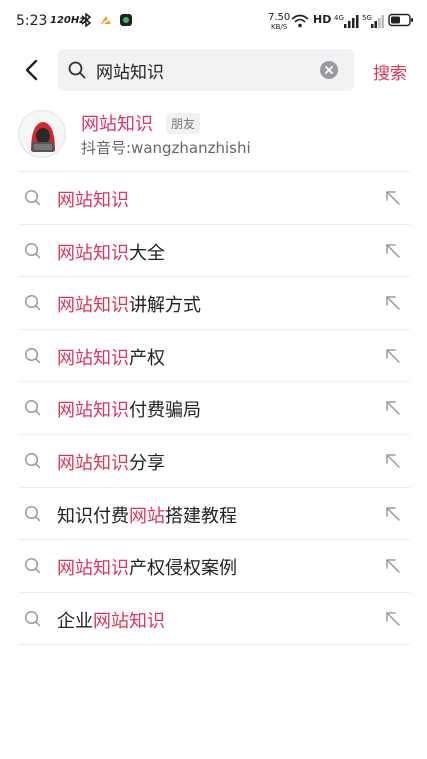 The height and width of the screenshot is (759, 427). I want to click on suggestion-text: 网站知识讲解方式, so click(129, 304).